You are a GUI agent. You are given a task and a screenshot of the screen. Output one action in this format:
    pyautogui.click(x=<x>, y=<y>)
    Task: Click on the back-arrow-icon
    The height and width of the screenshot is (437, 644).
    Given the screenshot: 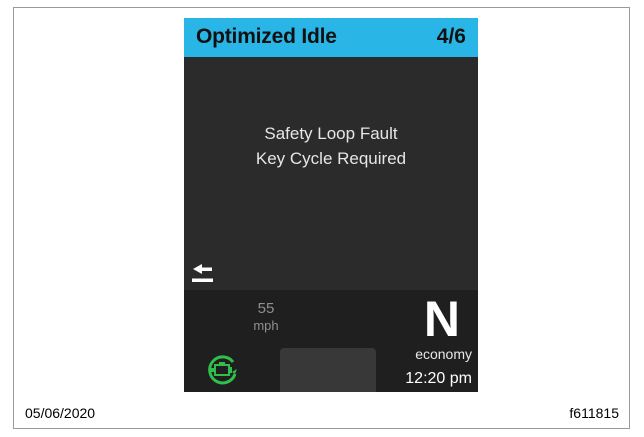 What is the action you would take?
    pyautogui.click(x=203, y=274)
    